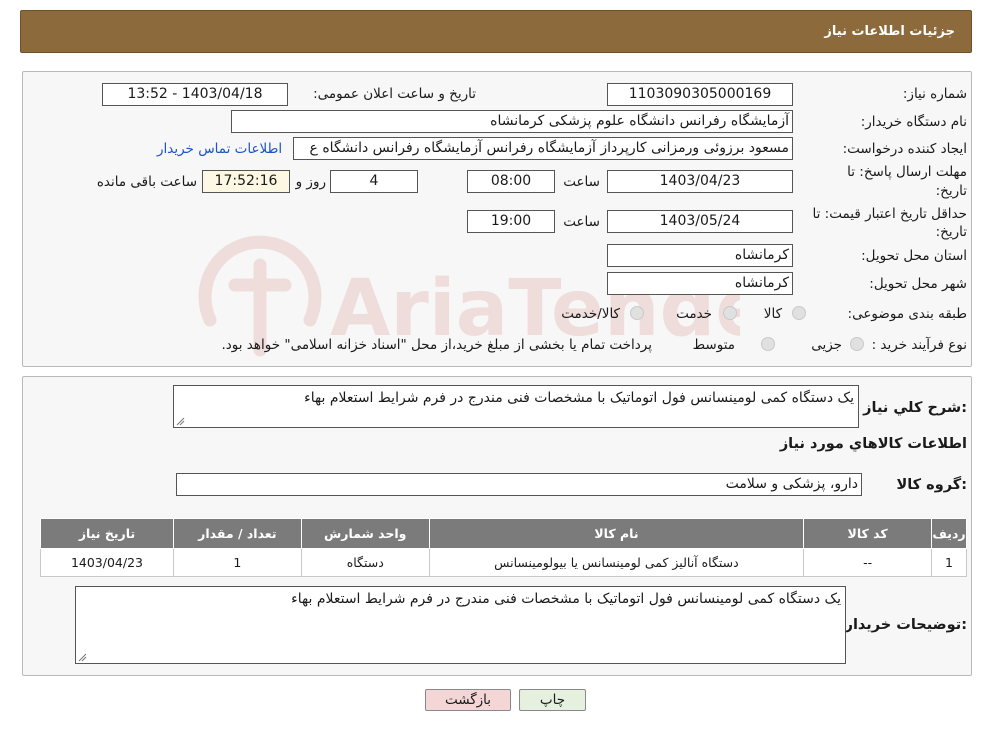 Image resolution: width=985 pixels, height=733 pixels. Describe the element at coordinates (107, 562) in the screenshot. I see `cell-need-date: 1403/04/23` at that location.